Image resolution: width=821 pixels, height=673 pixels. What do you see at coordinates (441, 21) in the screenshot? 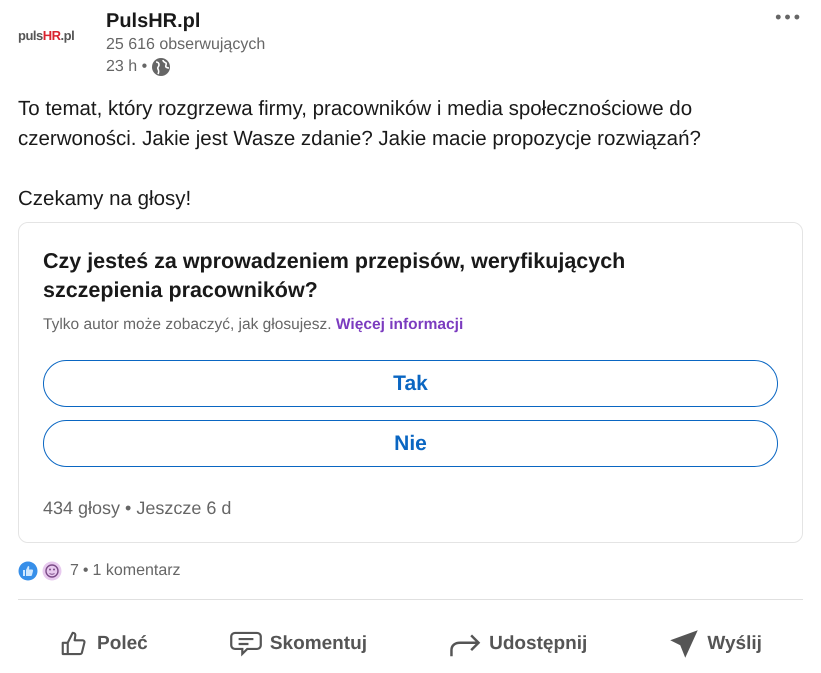
I see `author-name: PulsHR.pl` at bounding box center [441, 21].